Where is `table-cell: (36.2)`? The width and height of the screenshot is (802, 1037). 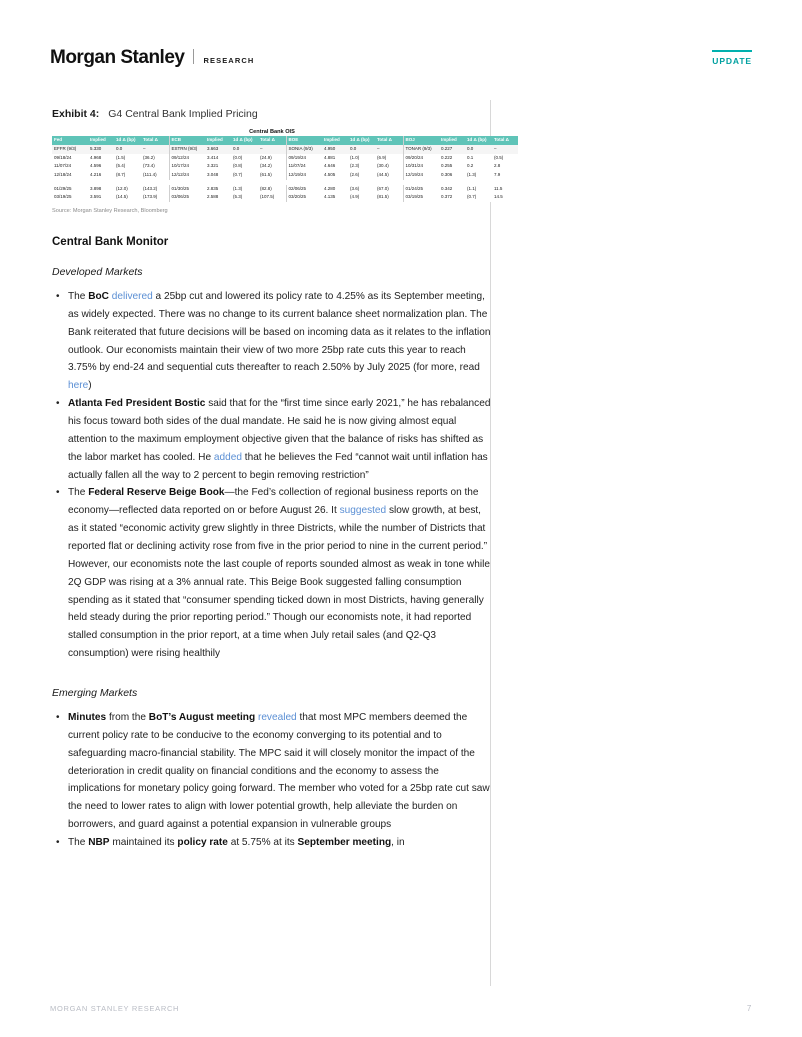 table-cell: (36.2) is located at coordinates (155, 158).